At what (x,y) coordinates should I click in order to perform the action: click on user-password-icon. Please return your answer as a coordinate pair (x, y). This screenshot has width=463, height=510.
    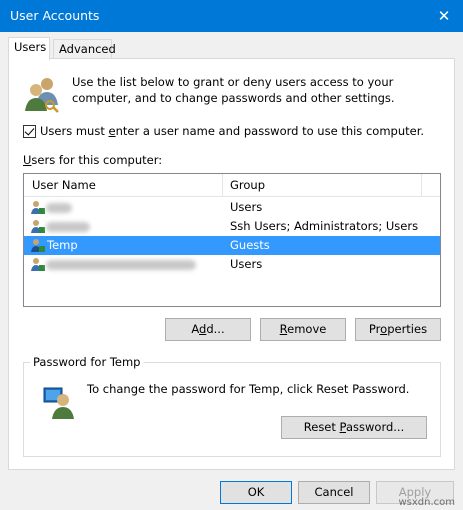
    Looking at the image, I should click on (58, 403).